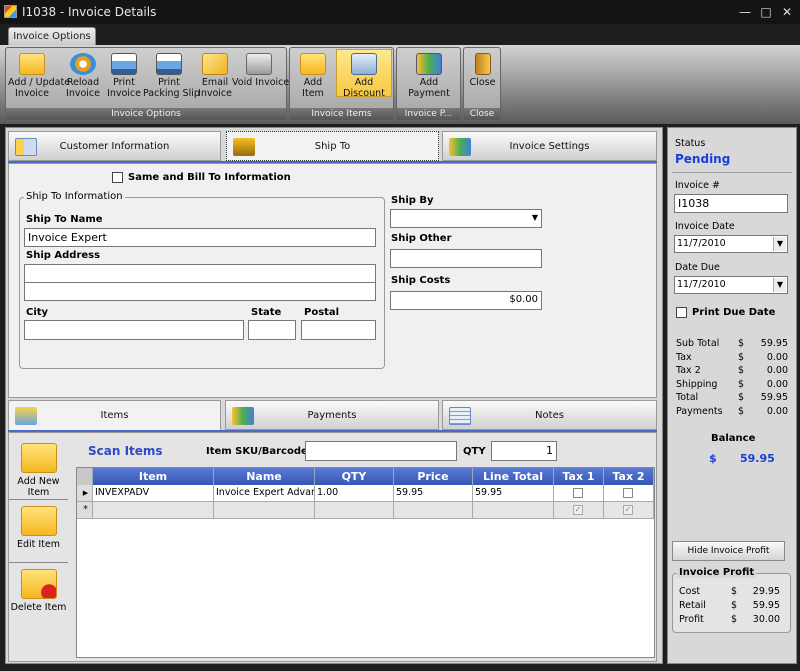 The image size is (800, 671). I want to click on tax2-checkbox, so click(628, 493).